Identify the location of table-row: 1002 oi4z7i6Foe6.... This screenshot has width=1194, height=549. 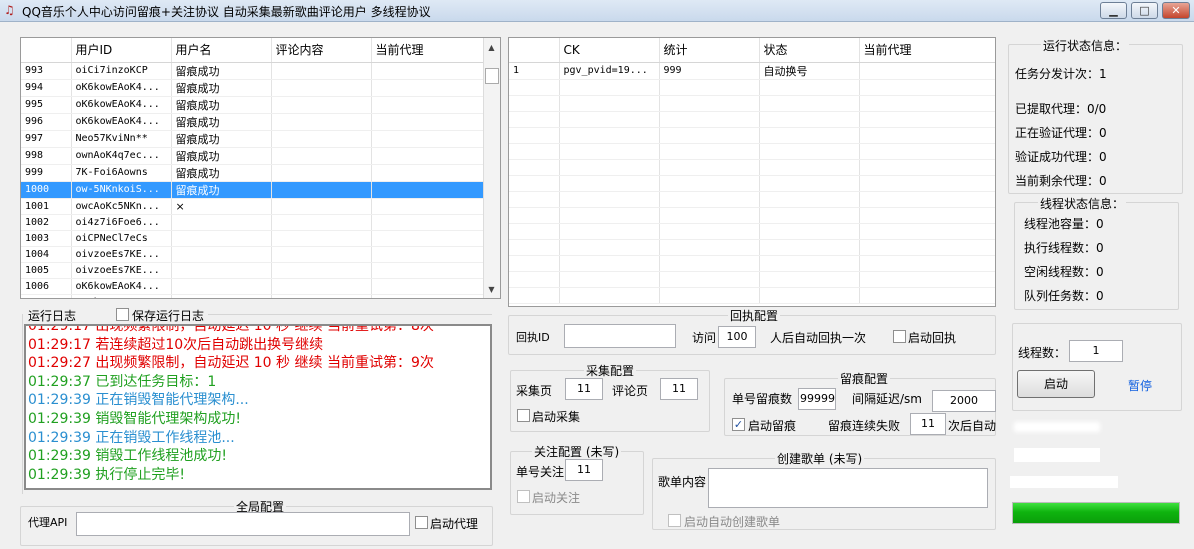
(252, 222).